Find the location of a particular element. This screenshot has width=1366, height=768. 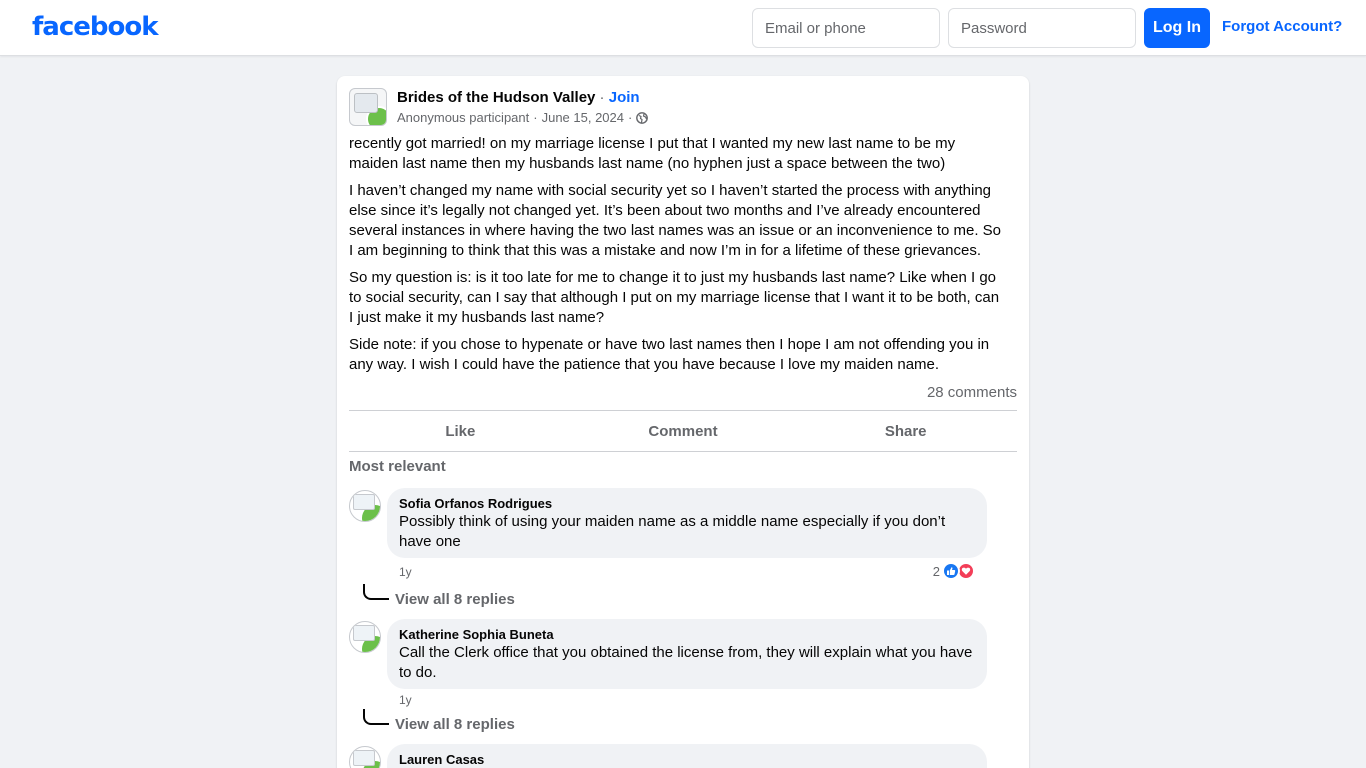

share-button: Share is located at coordinates (905, 431).